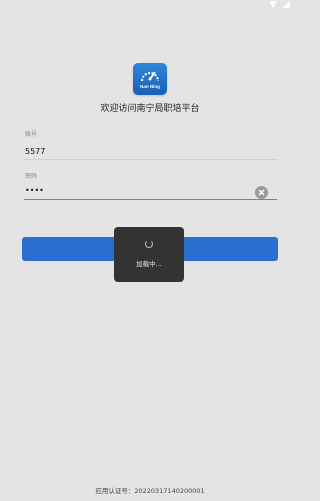  I want to click on welcome-title: 欢迎访问南宁局职培平台, so click(150, 109).